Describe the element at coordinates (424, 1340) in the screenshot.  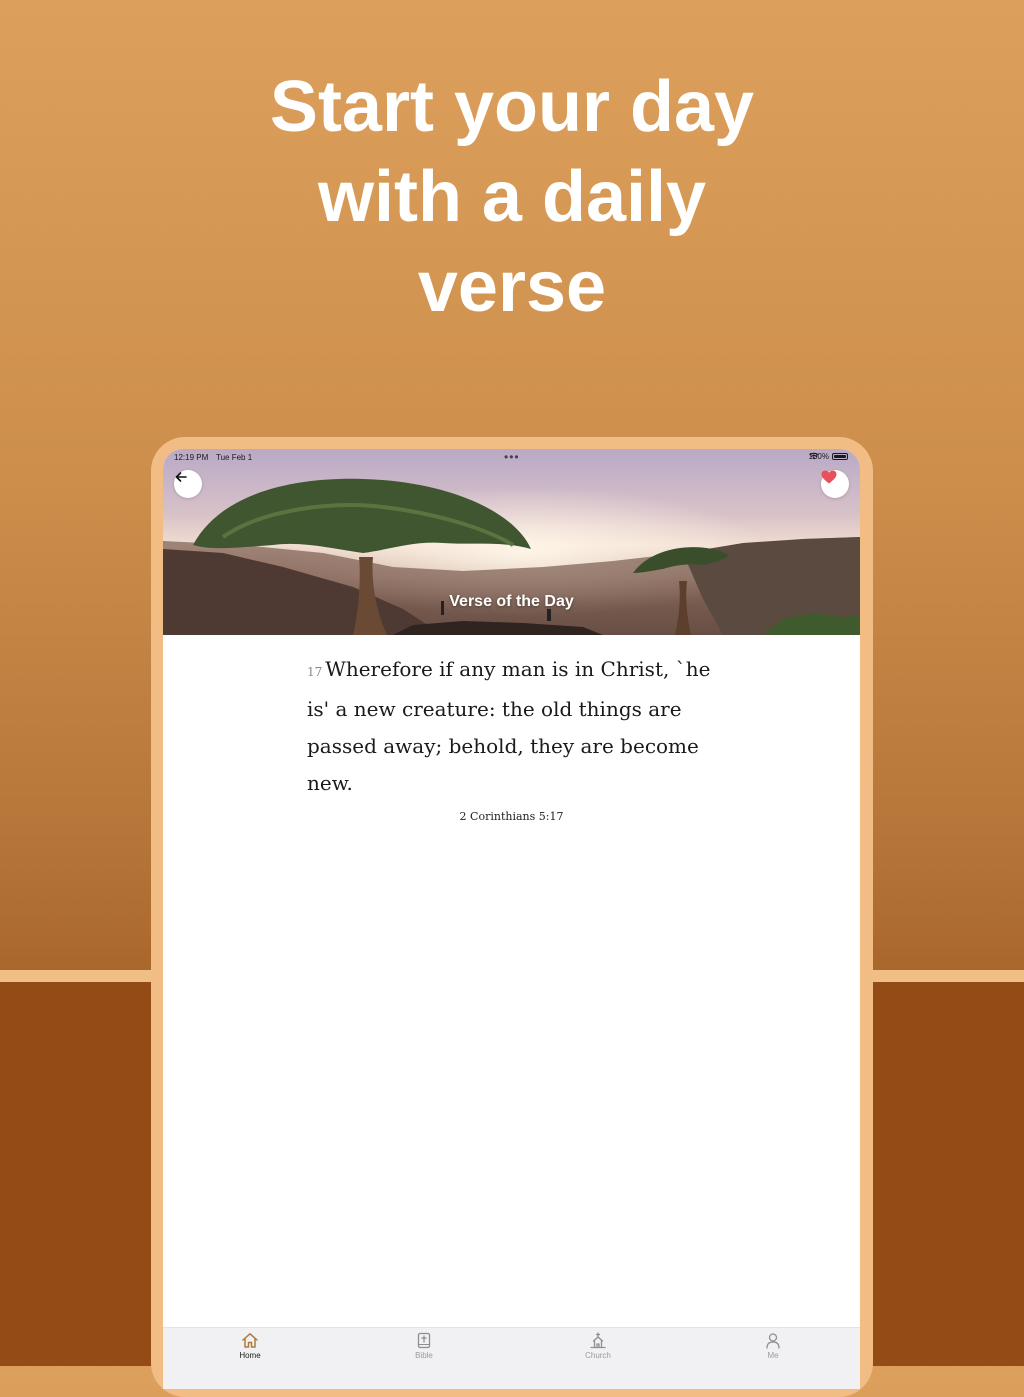
I see `bible-icon` at that location.